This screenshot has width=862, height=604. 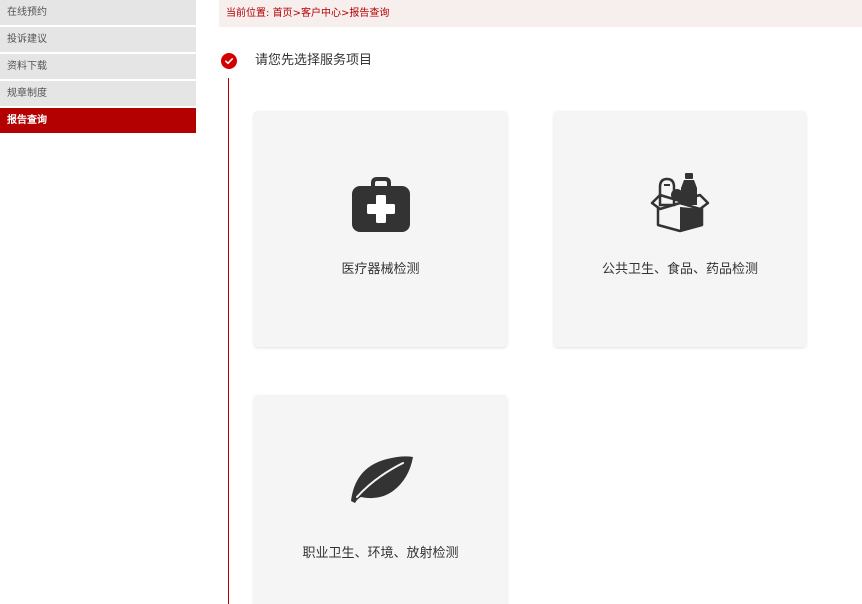 I want to click on breadcrumb-home-link: 首页, so click(x=283, y=13).